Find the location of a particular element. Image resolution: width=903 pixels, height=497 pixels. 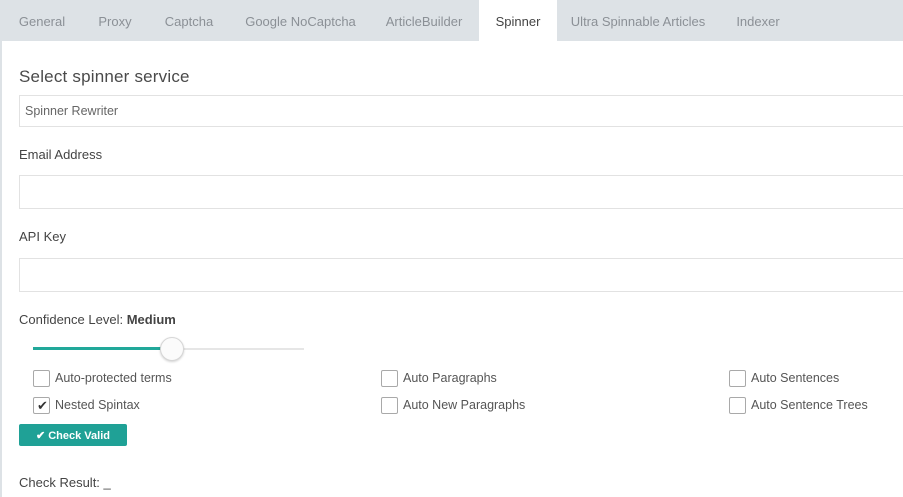

slider-fill is located at coordinates (101, 348).